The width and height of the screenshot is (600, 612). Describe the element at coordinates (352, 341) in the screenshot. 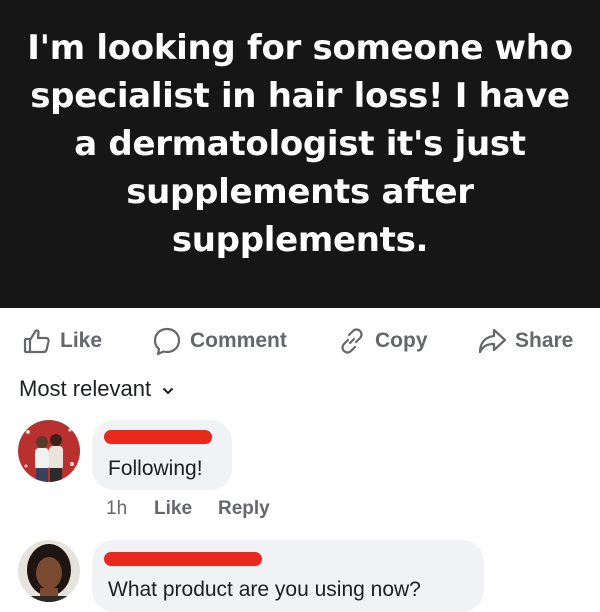

I see `link-icon` at that location.